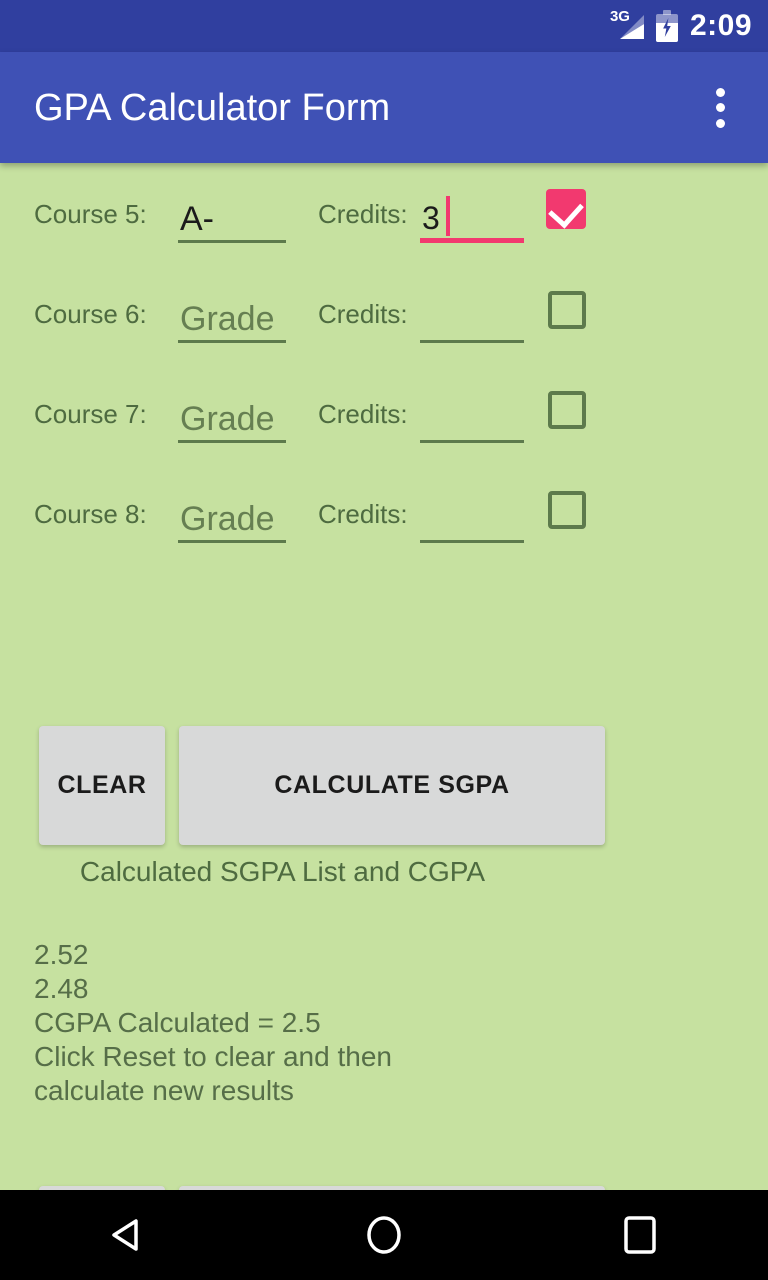  I want to click on nav-back-button, so click(128, 1235).